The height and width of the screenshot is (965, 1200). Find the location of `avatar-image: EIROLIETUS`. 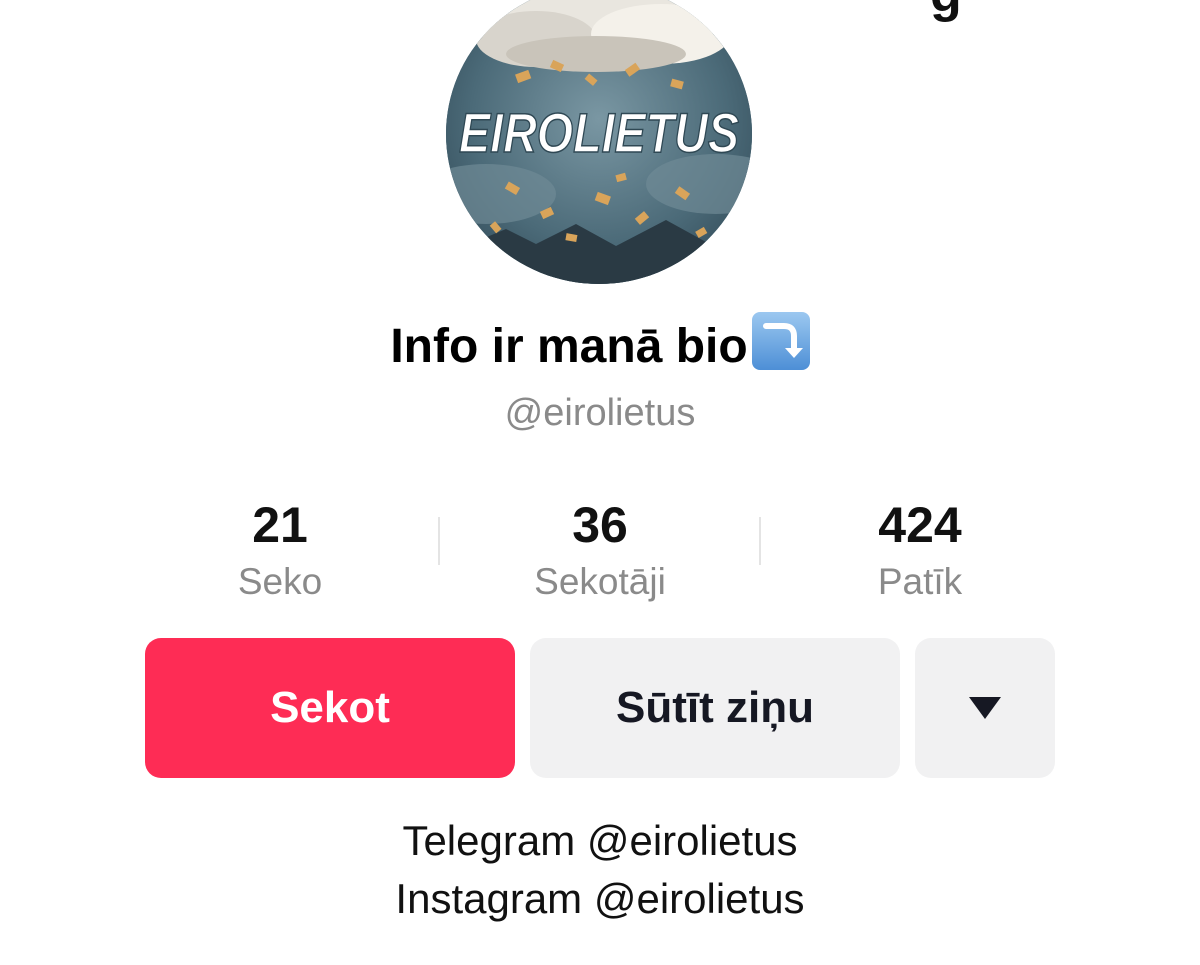

avatar-image: EIROLIETUS is located at coordinates (599, 142).